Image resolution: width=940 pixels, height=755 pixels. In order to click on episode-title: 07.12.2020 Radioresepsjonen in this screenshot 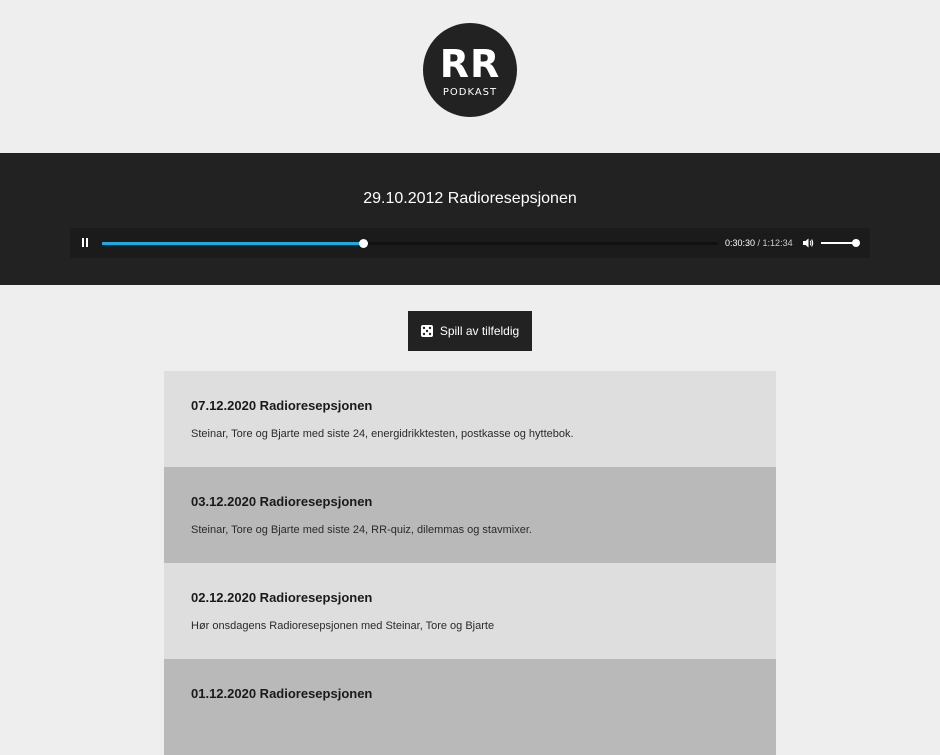, I will do `click(282, 405)`.